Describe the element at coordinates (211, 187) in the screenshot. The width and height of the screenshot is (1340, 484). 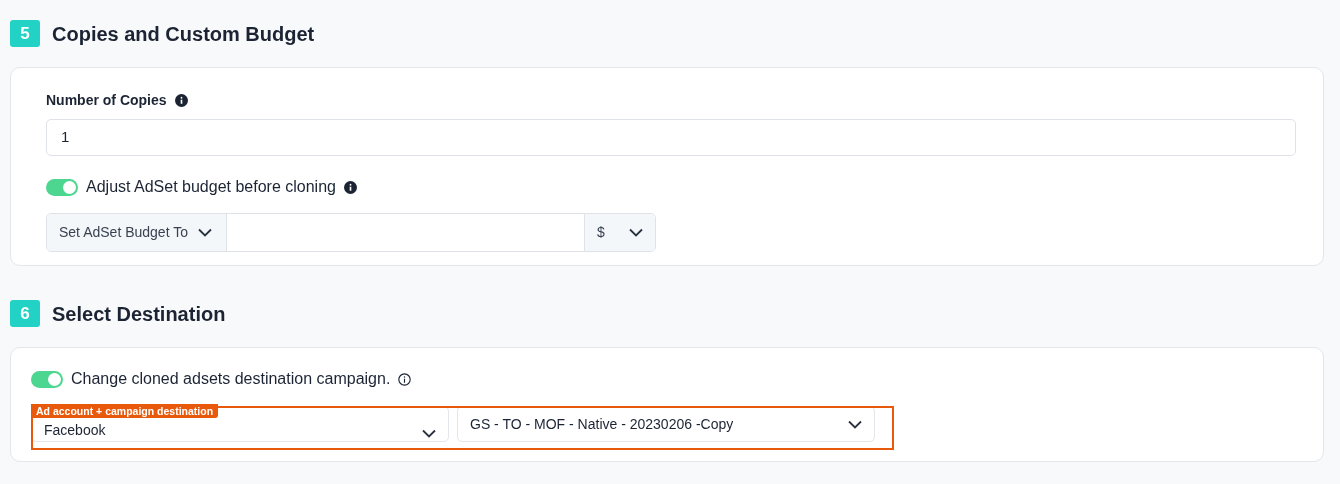
I see `toggle-label: Adjust AdSet budget before cloning` at that location.